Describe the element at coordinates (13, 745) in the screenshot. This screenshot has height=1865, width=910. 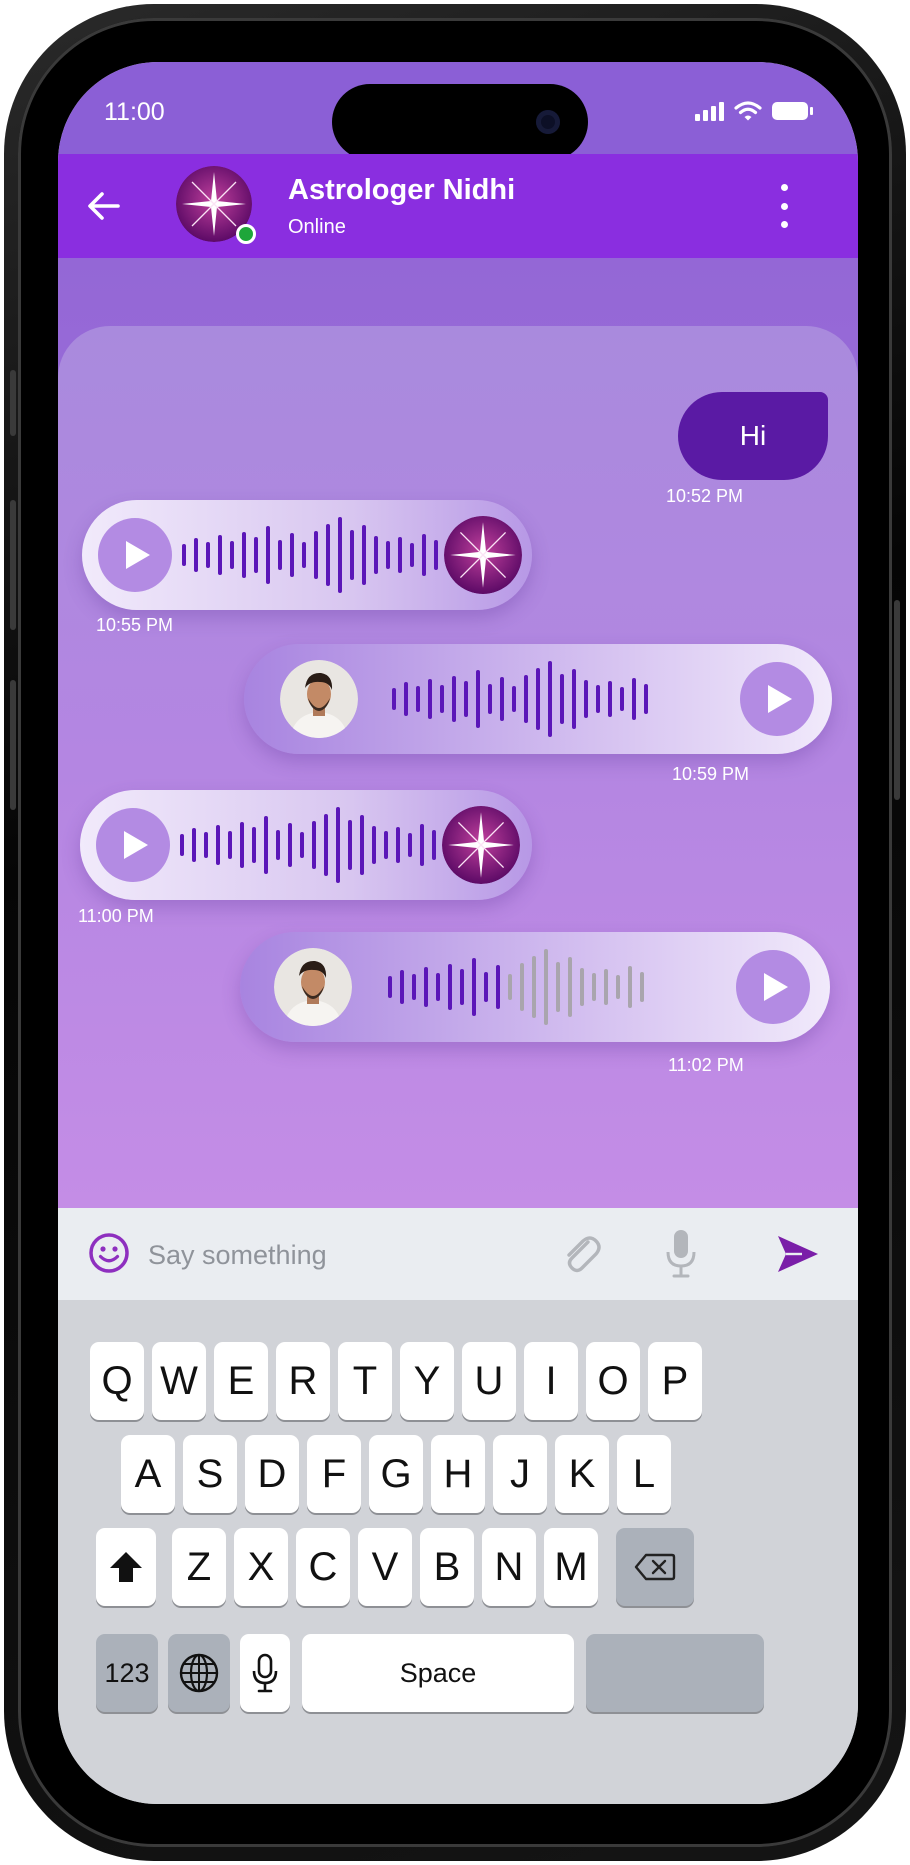
I see `phone-volume-down` at that location.